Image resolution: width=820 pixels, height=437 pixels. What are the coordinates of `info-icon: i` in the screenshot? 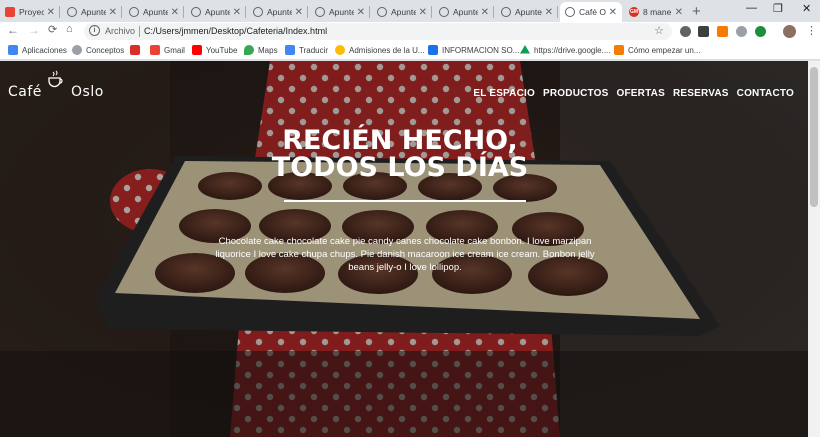 It's located at (94, 30).